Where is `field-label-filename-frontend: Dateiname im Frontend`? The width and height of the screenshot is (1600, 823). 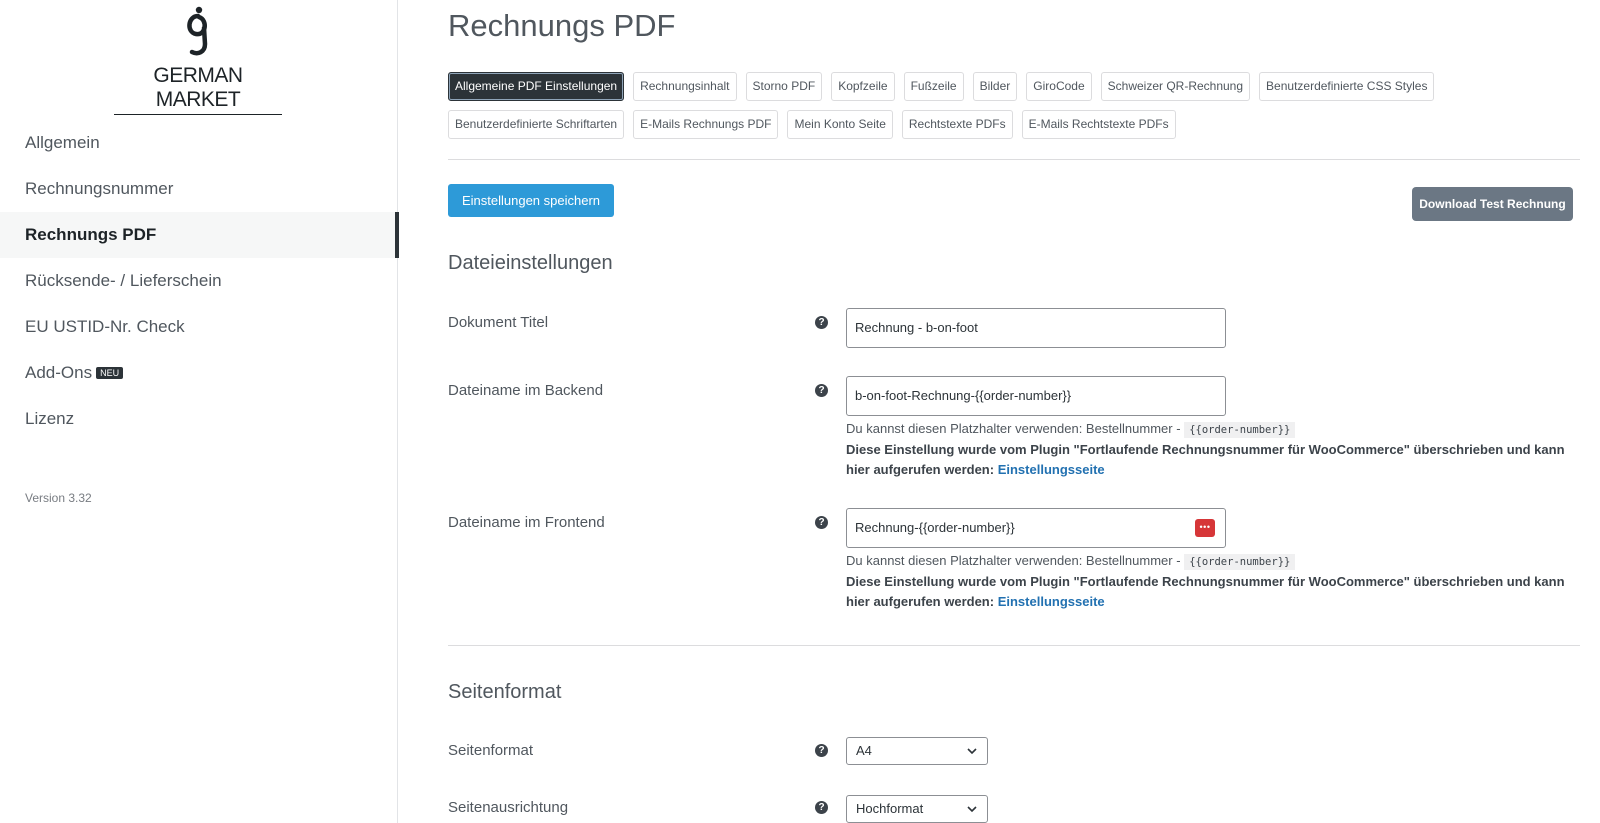 field-label-filename-frontend: Dateiname im Frontend is located at coordinates (526, 522).